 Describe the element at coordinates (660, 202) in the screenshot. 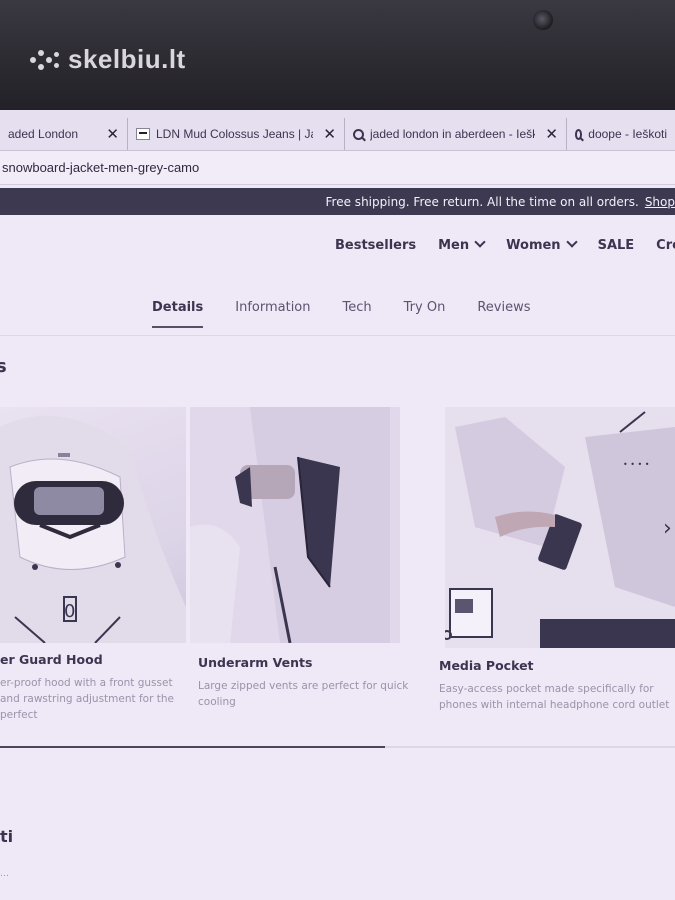

I see `promo-shop-link: Shop` at that location.